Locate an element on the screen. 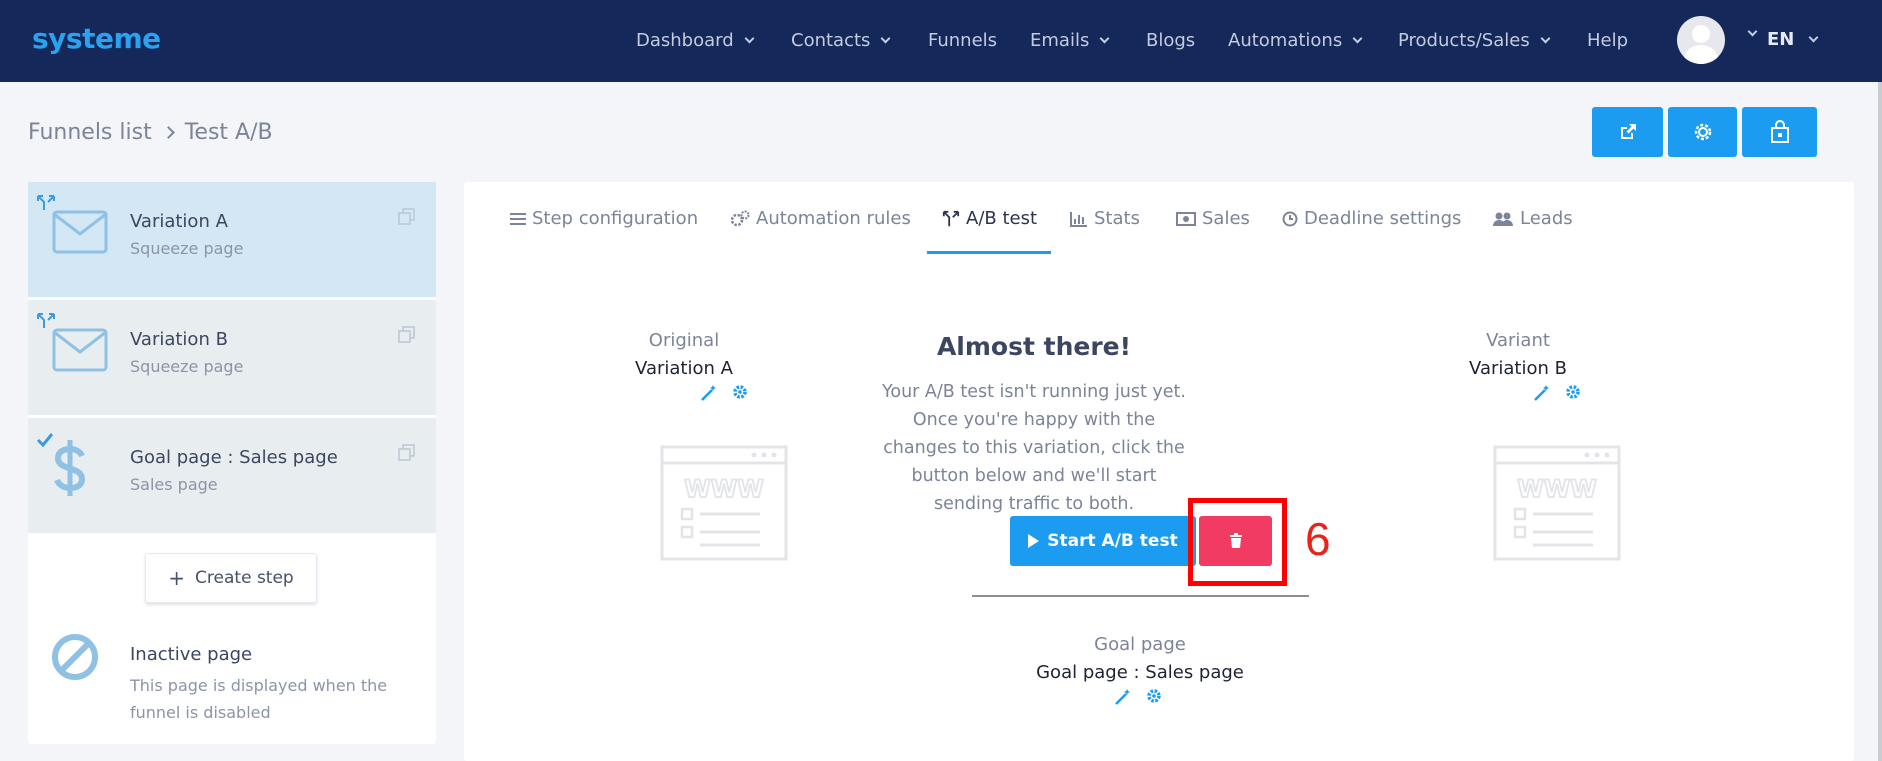 Image resolution: width=1882 pixels, height=761 pixels. tab-ab-test: A/B test is located at coordinates (989, 218).